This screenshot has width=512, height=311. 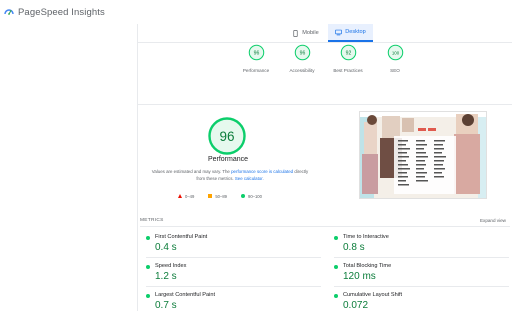 I want to click on metrics-section-label: METRICS, so click(x=152, y=220).